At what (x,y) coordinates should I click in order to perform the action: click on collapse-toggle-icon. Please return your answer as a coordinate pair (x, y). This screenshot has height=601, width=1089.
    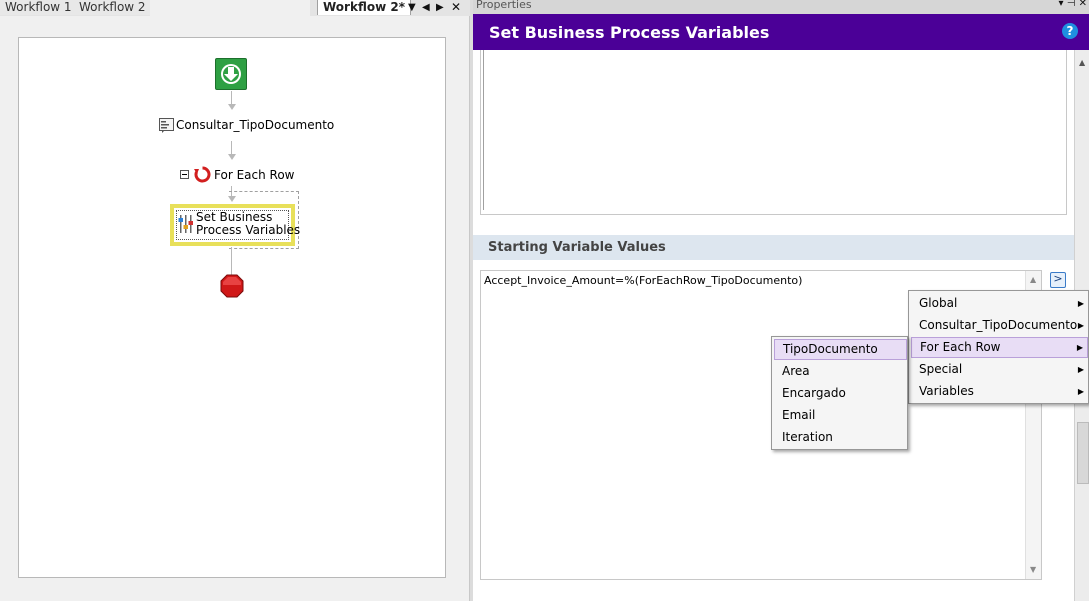
    Looking at the image, I should click on (184, 174).